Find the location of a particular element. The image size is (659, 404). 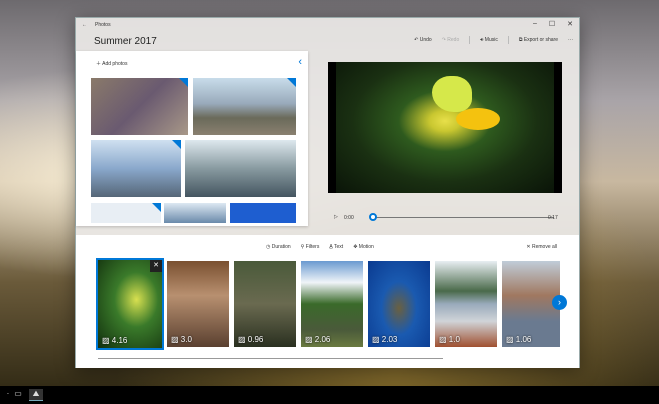

storyboard-toolbar: ◷ Duration ⚲ Filters A̲ Text ✥ Motion is located at coordinates (320, 247).